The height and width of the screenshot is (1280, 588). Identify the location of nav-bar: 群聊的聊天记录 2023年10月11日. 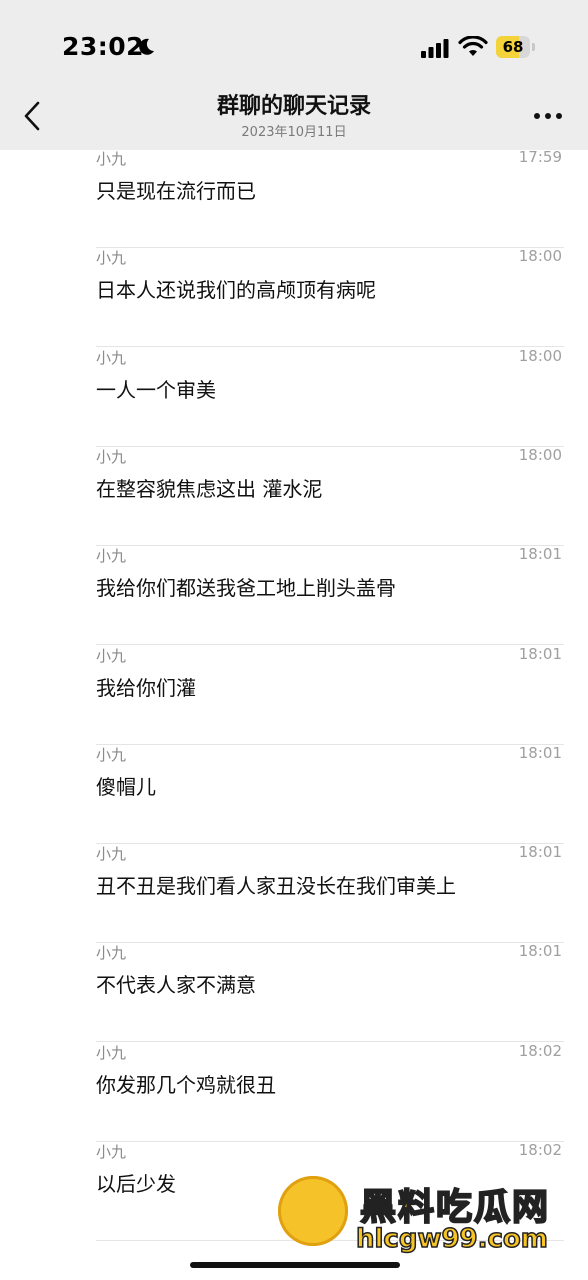
(294, 121).